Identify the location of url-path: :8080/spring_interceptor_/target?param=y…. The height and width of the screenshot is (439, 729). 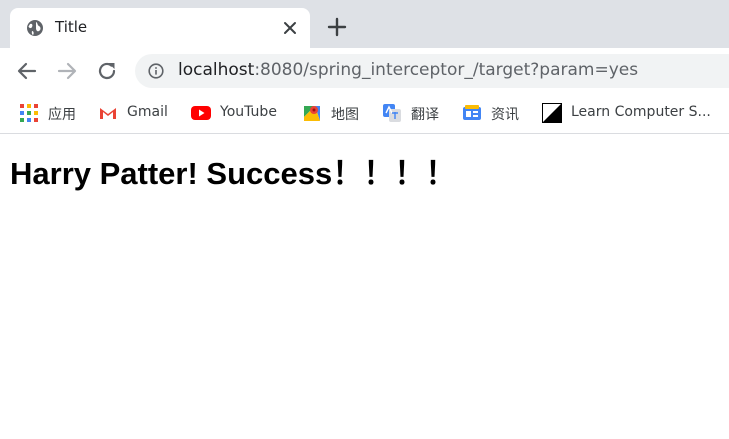
(446, 70).